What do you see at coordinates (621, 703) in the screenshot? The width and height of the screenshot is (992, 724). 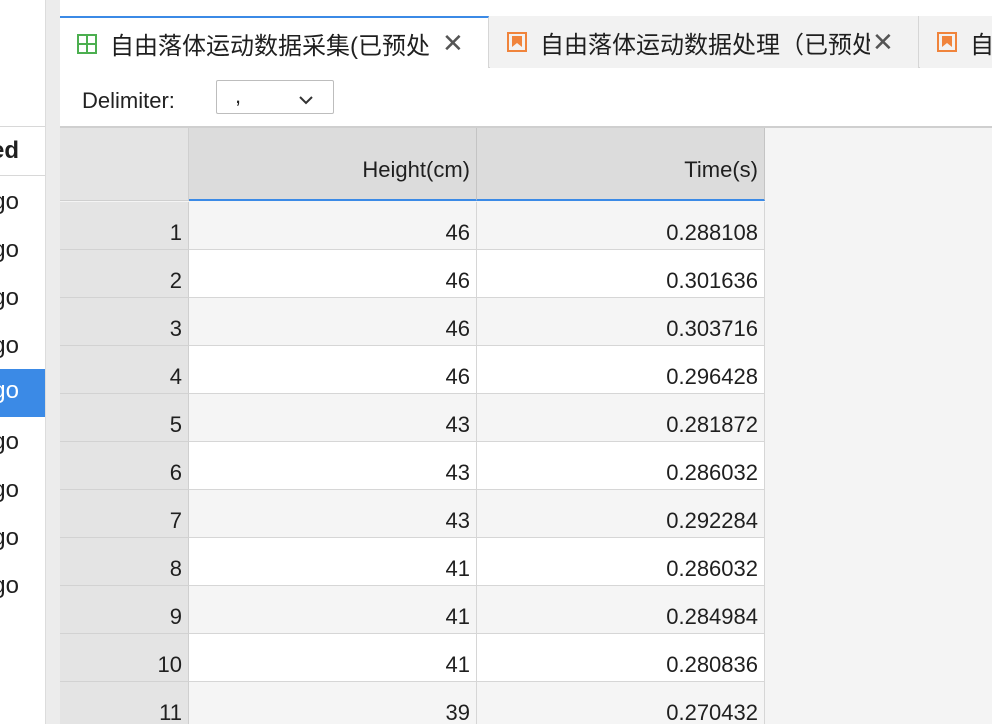 I see `time-cell: 0.270432` at bounding box center [621, 703].